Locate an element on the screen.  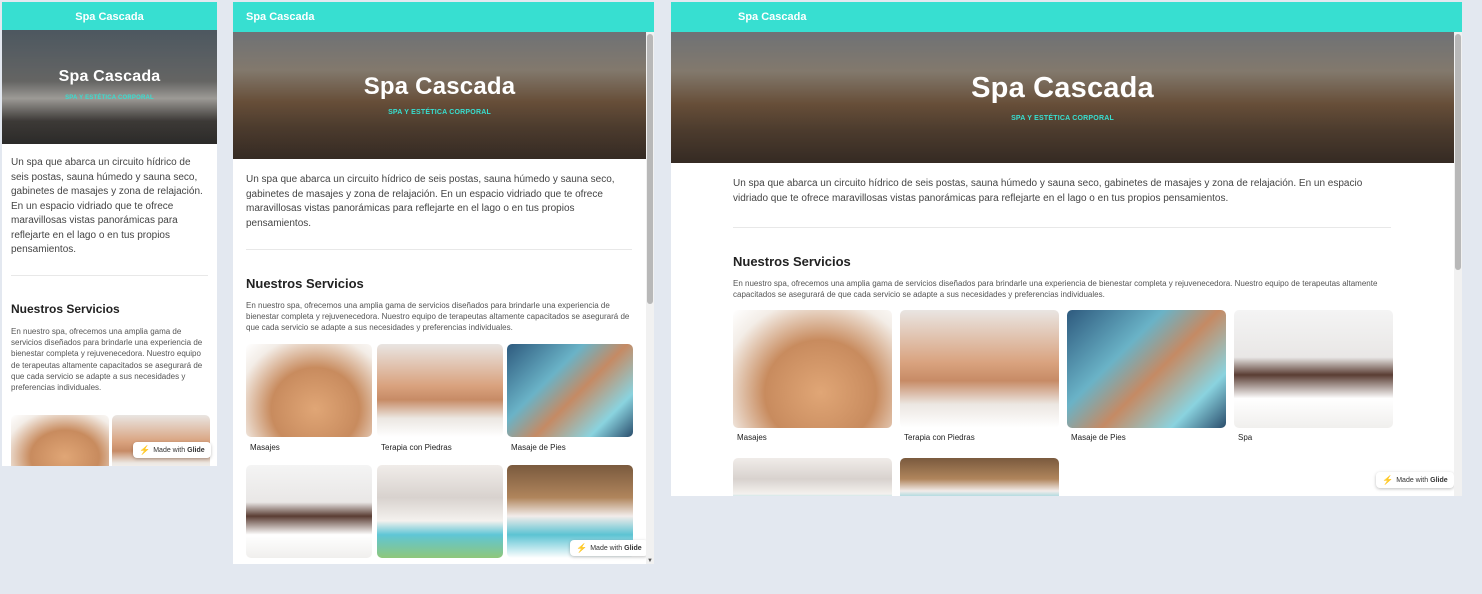
service-card: Spa is located at coordinates (1313, 379).